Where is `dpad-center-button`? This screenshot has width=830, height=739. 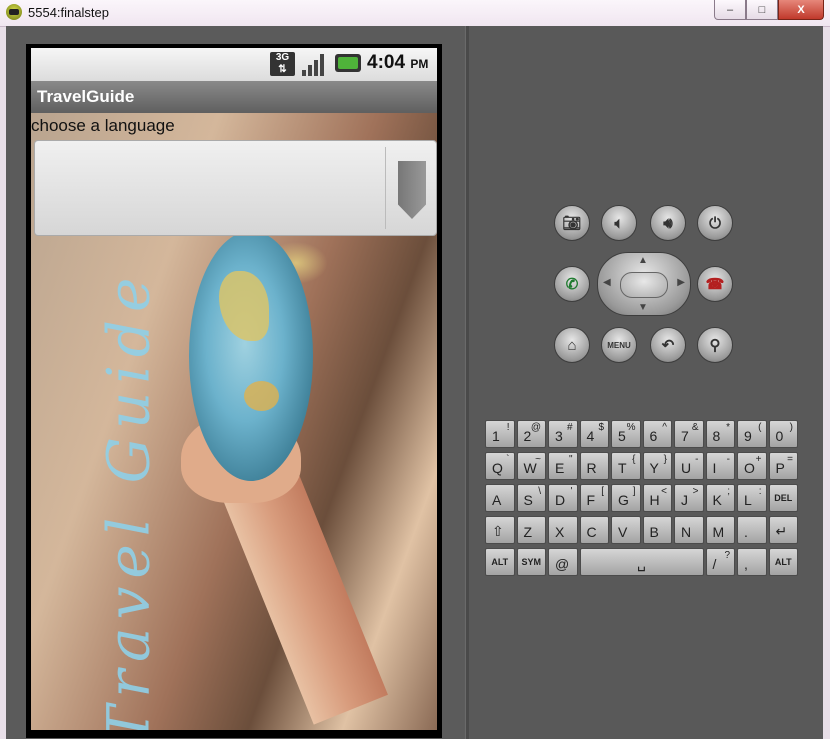
dpad-center-button is located at coordinates (644, 285).